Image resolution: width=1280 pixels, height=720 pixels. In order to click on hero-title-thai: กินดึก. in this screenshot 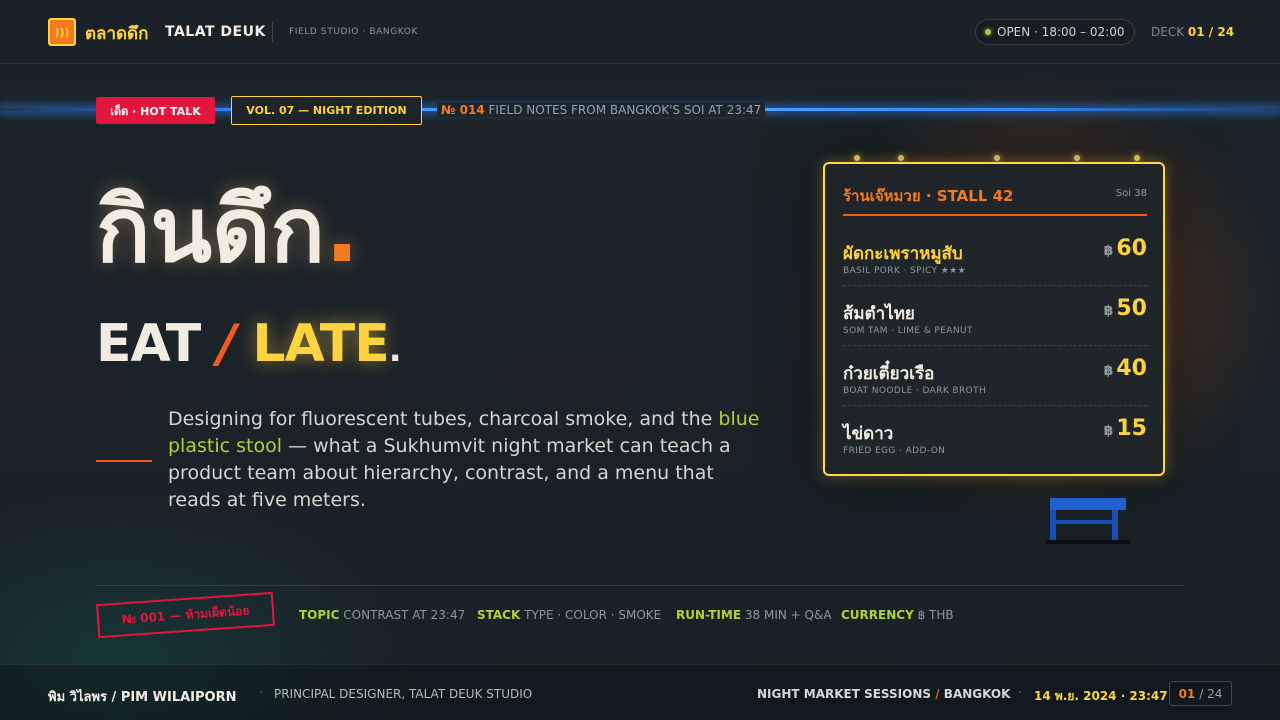, I will do `click(227, 231)`.